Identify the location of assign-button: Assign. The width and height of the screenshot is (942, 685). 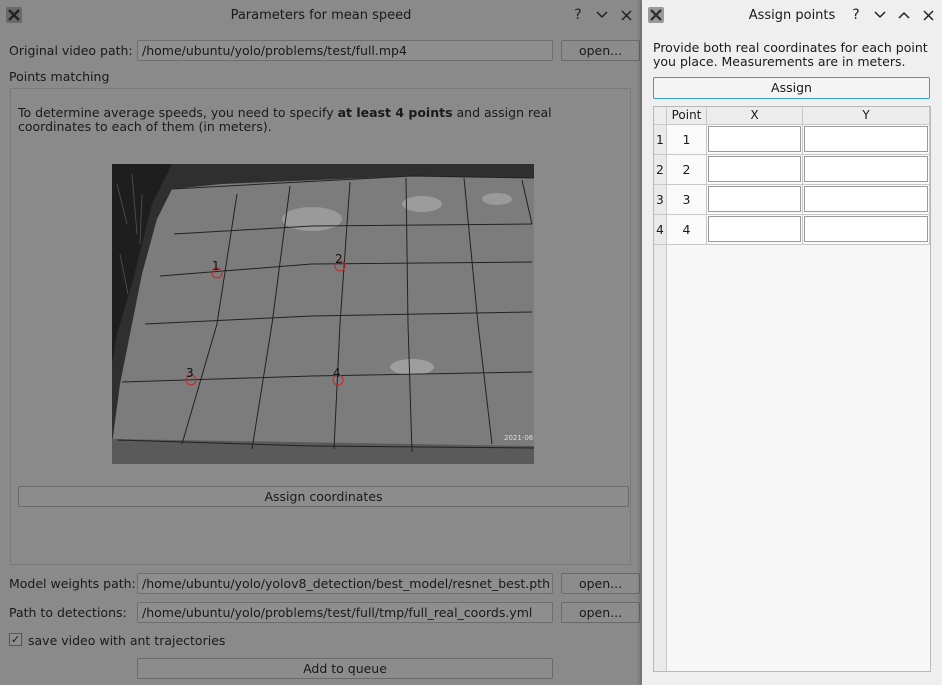
(791, 88).